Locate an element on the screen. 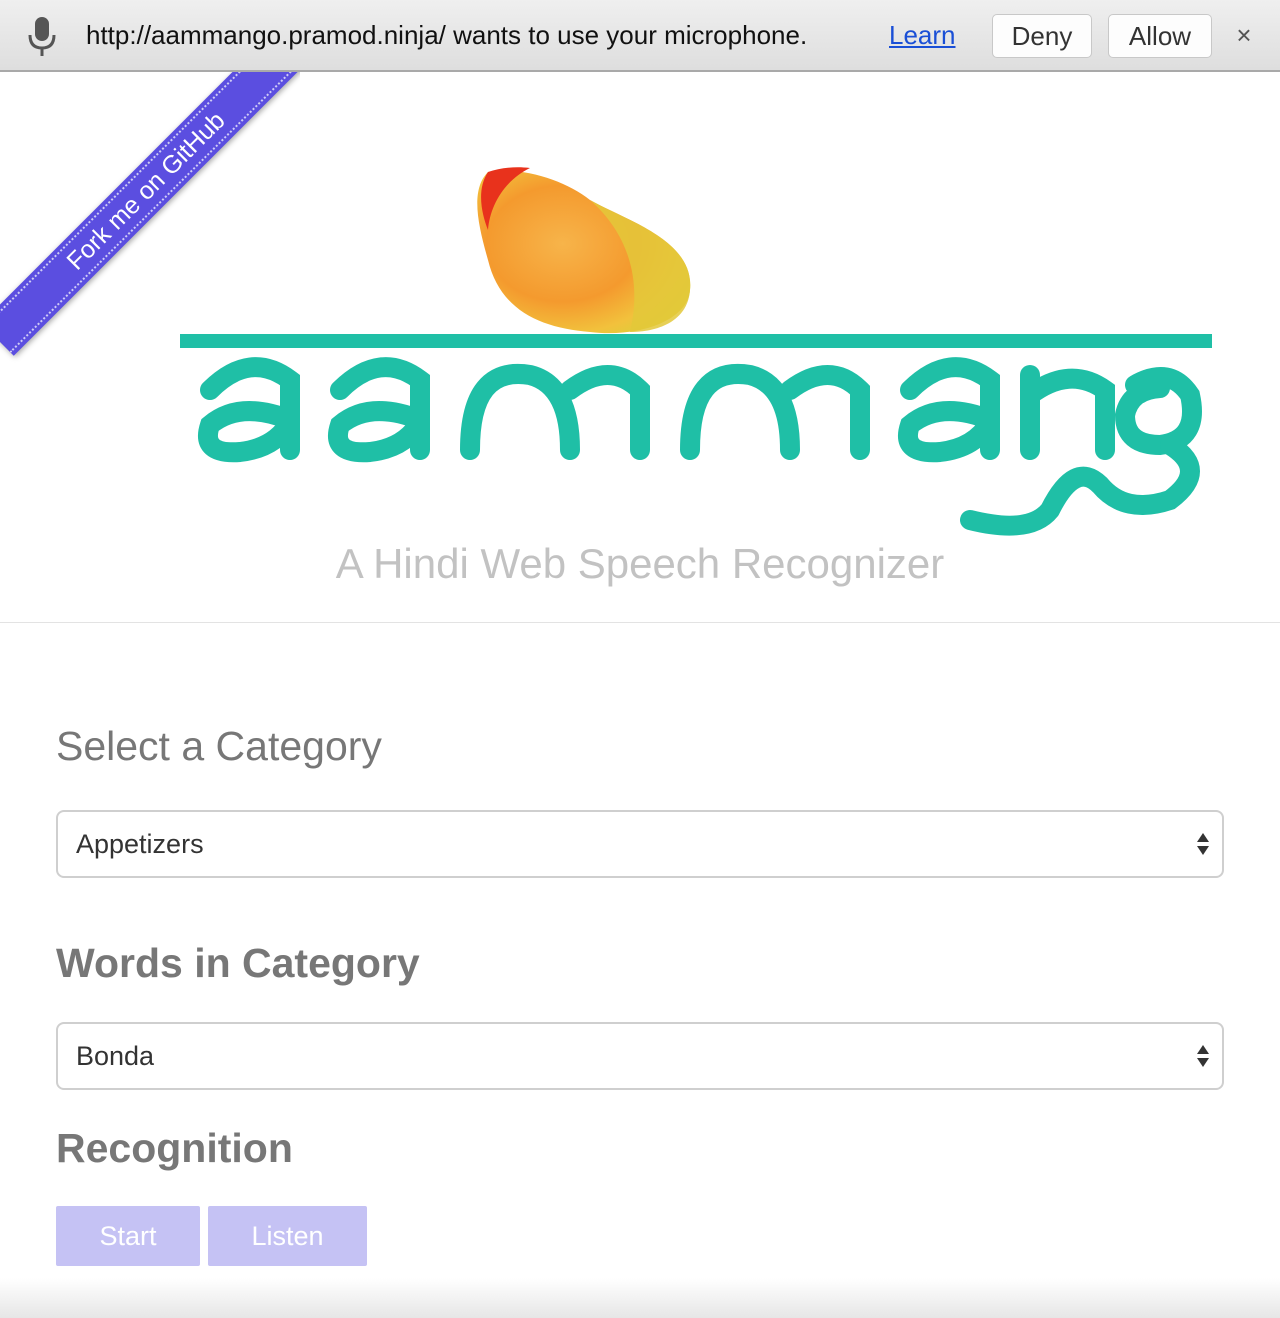  learn-more-link: Learn is located at coordinates (922, 35).